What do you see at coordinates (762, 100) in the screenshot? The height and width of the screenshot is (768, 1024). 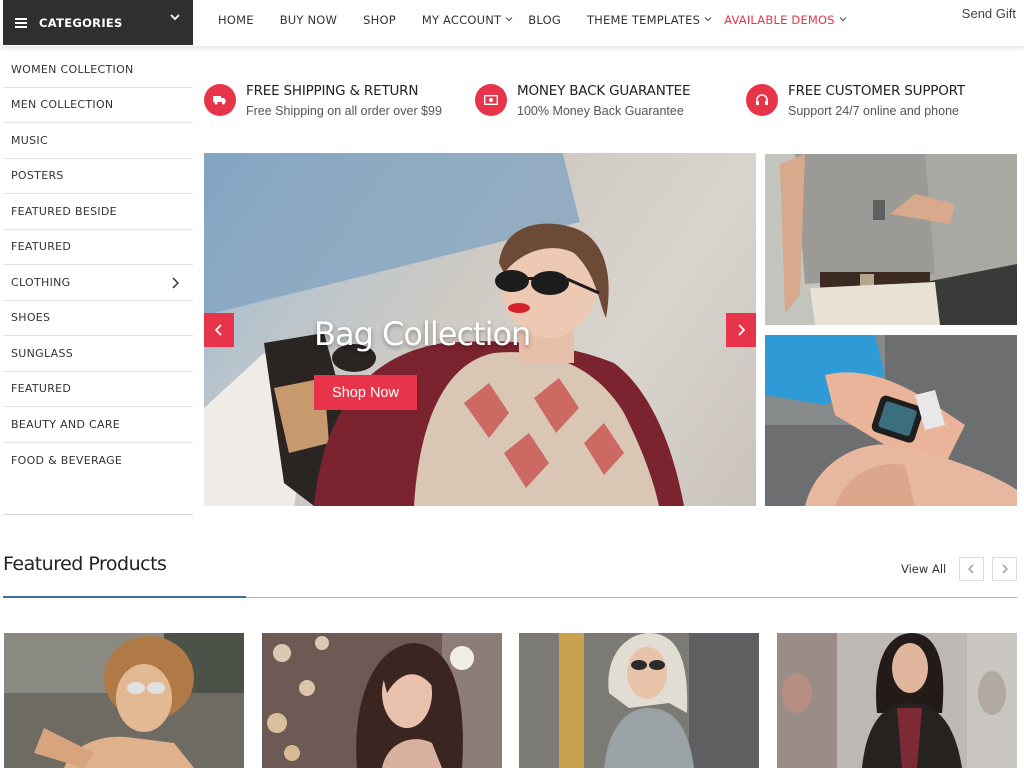 I see `headset-icon` at bounding box center [762, 100].